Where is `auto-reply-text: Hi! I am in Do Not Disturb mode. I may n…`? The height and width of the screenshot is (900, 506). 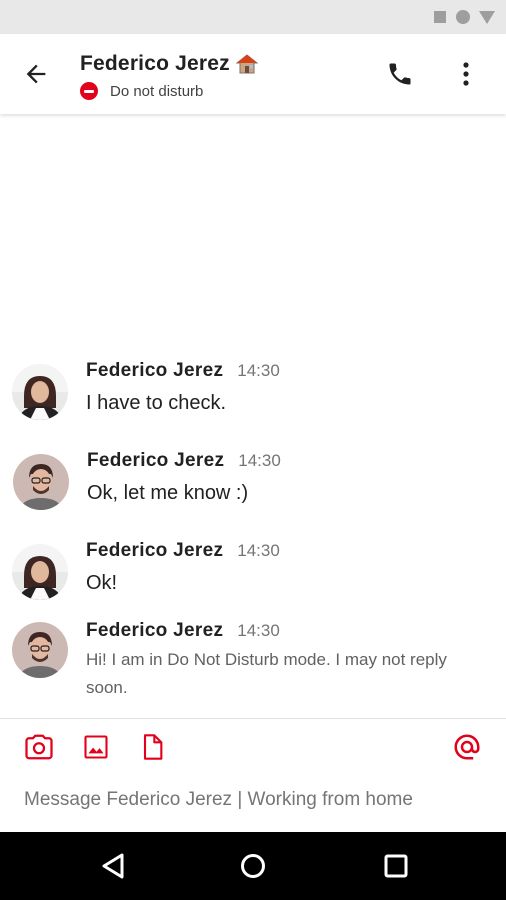
auto-reply-text: Hi! I am in Do Not Disturb mode. I may n… is located at coordinates (266, 673).